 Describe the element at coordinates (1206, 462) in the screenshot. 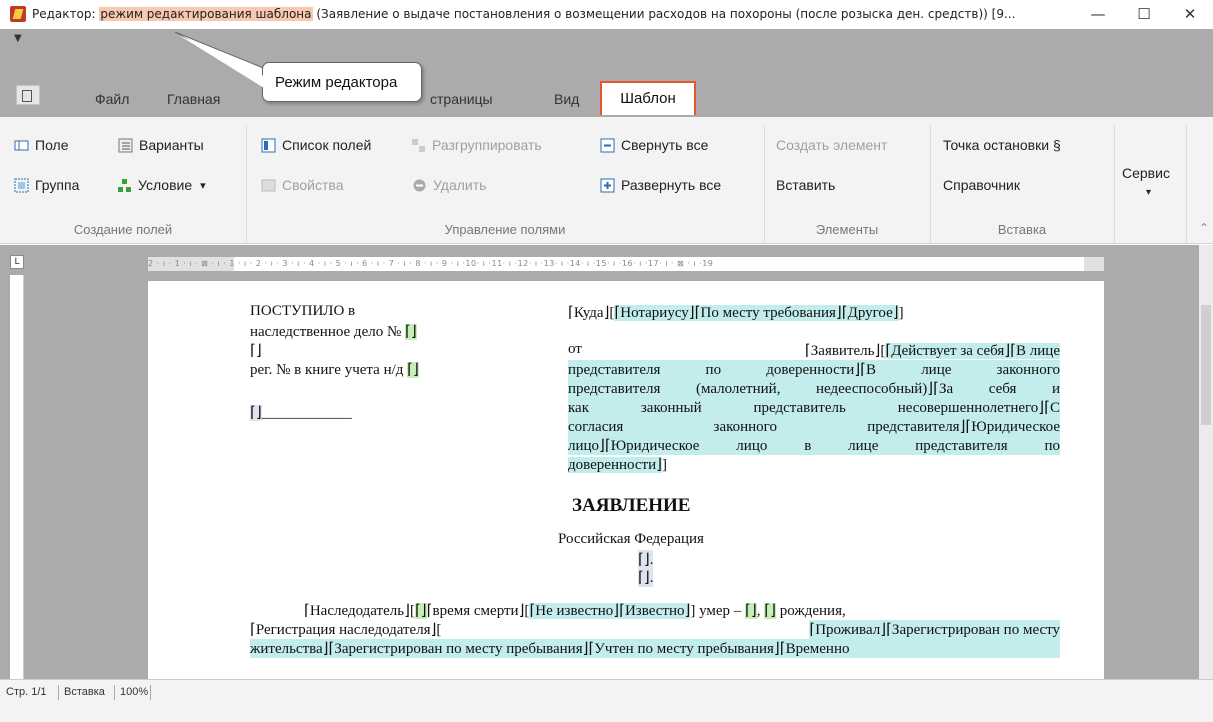

I see `vertical-scrollbar` at that location.